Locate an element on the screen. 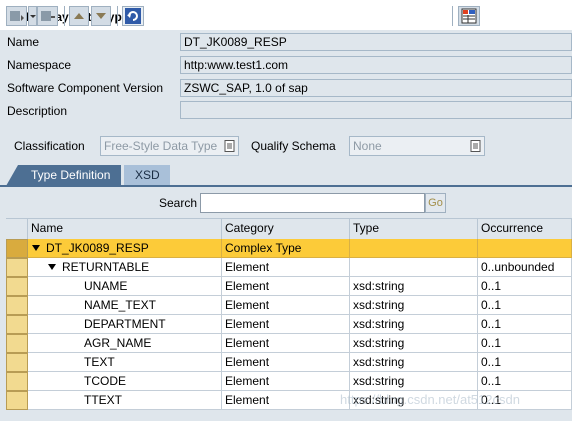  search-input is located at coordinates (312, 203).